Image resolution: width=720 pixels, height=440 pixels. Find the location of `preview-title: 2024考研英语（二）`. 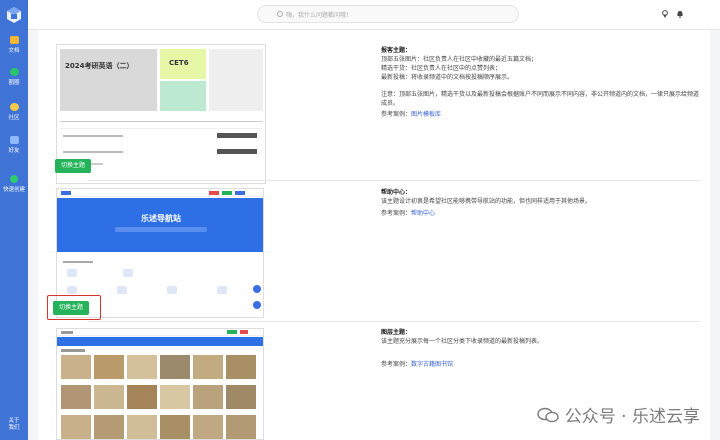

preview-title: 2024考研英语（二） is located at coordinates (99, 66).